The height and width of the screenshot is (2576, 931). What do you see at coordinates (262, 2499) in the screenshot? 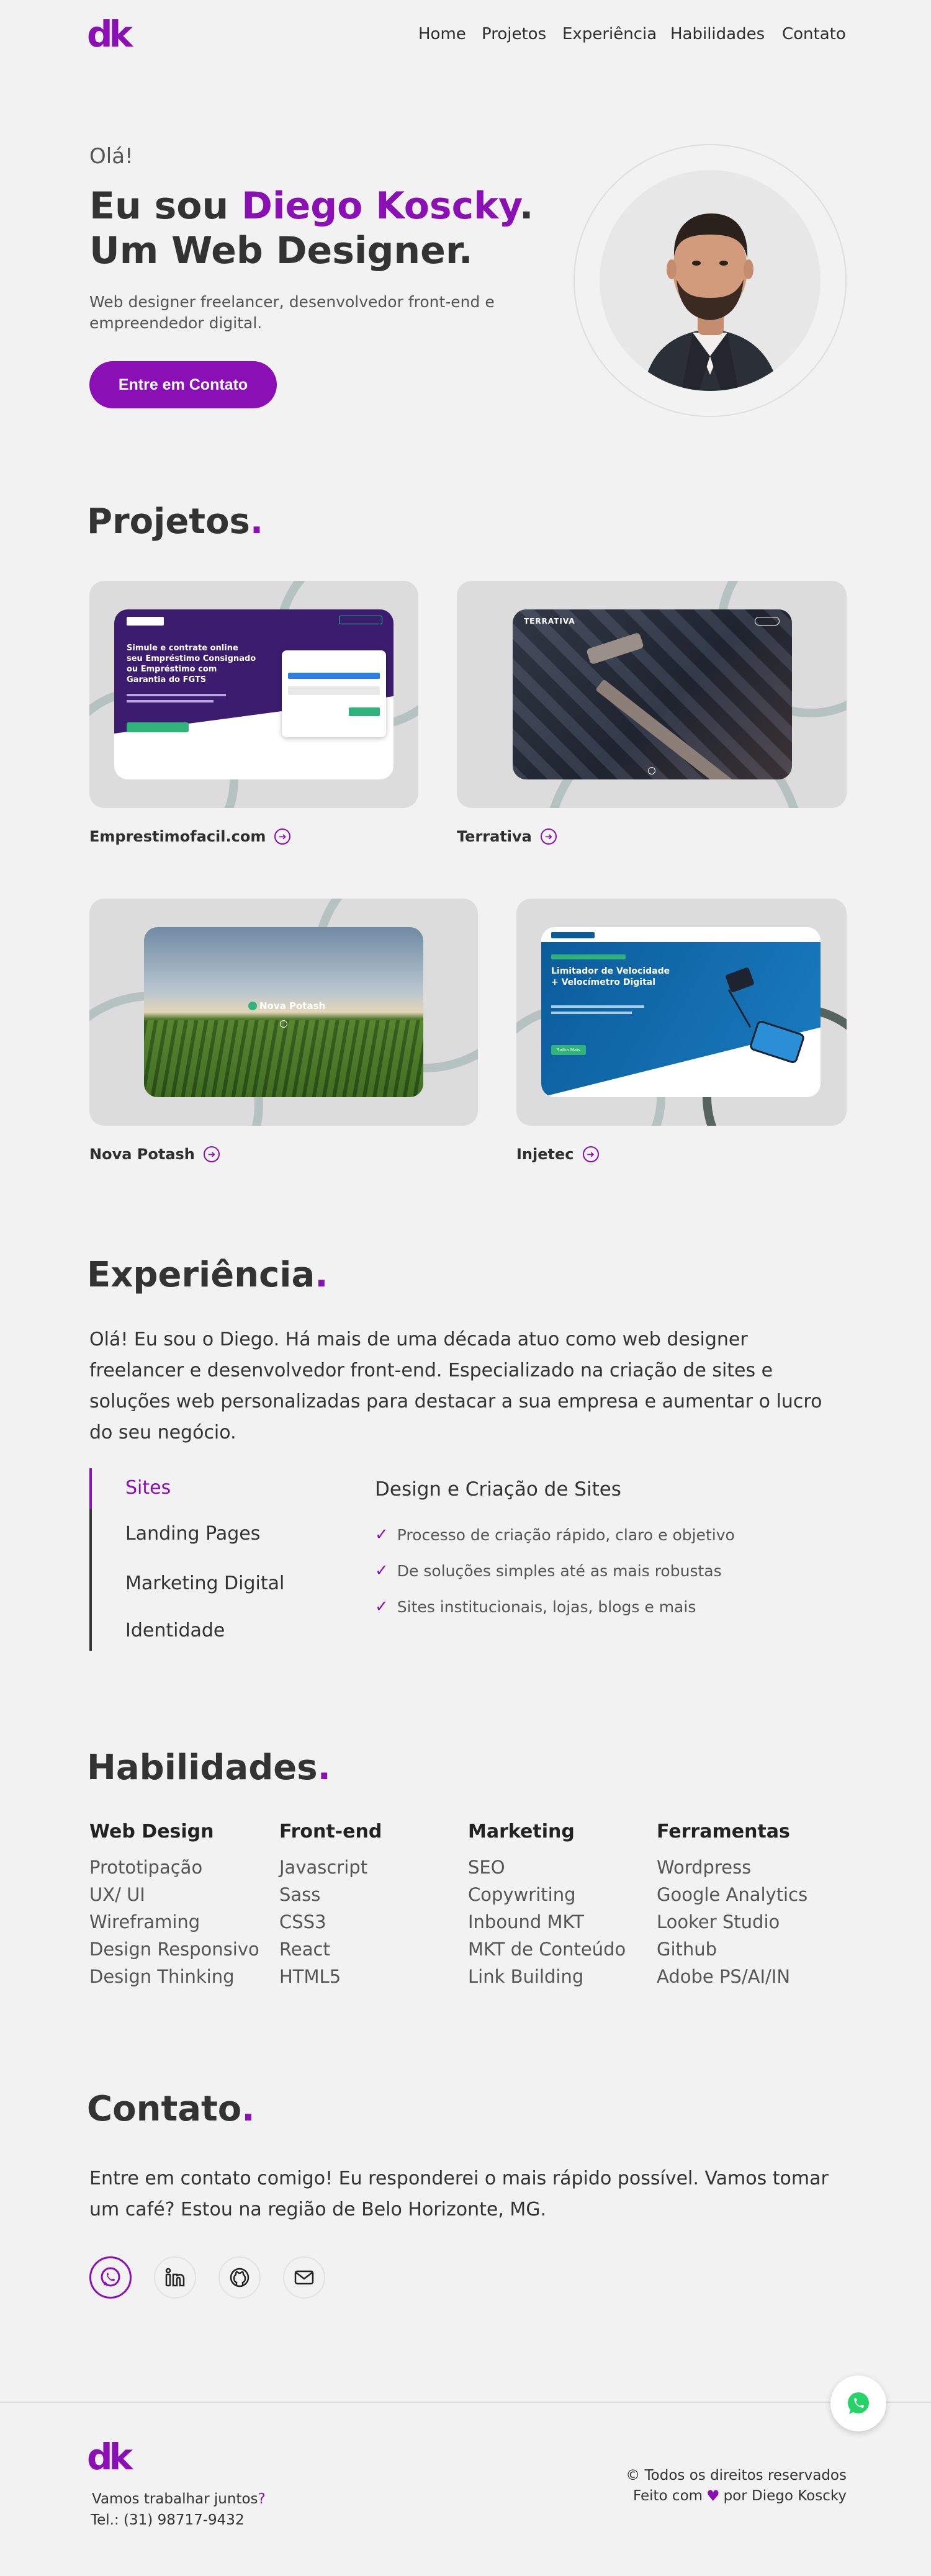
I see `footer-tagline-mark: ?` at bounding box center [262, 2499].